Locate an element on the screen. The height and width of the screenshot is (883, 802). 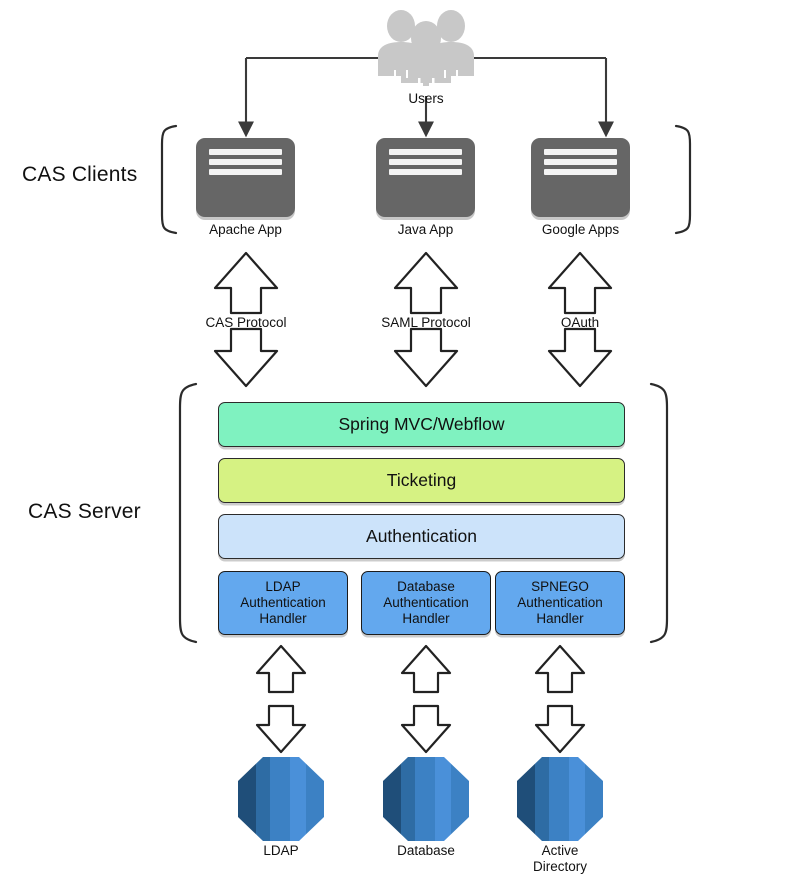
client-label-google-apps: Google Apps is located at coordinates (580, 229).